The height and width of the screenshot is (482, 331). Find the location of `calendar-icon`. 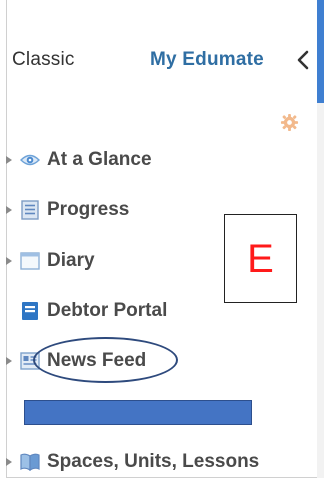

calendar-icon is located at coordinates (30, 261).